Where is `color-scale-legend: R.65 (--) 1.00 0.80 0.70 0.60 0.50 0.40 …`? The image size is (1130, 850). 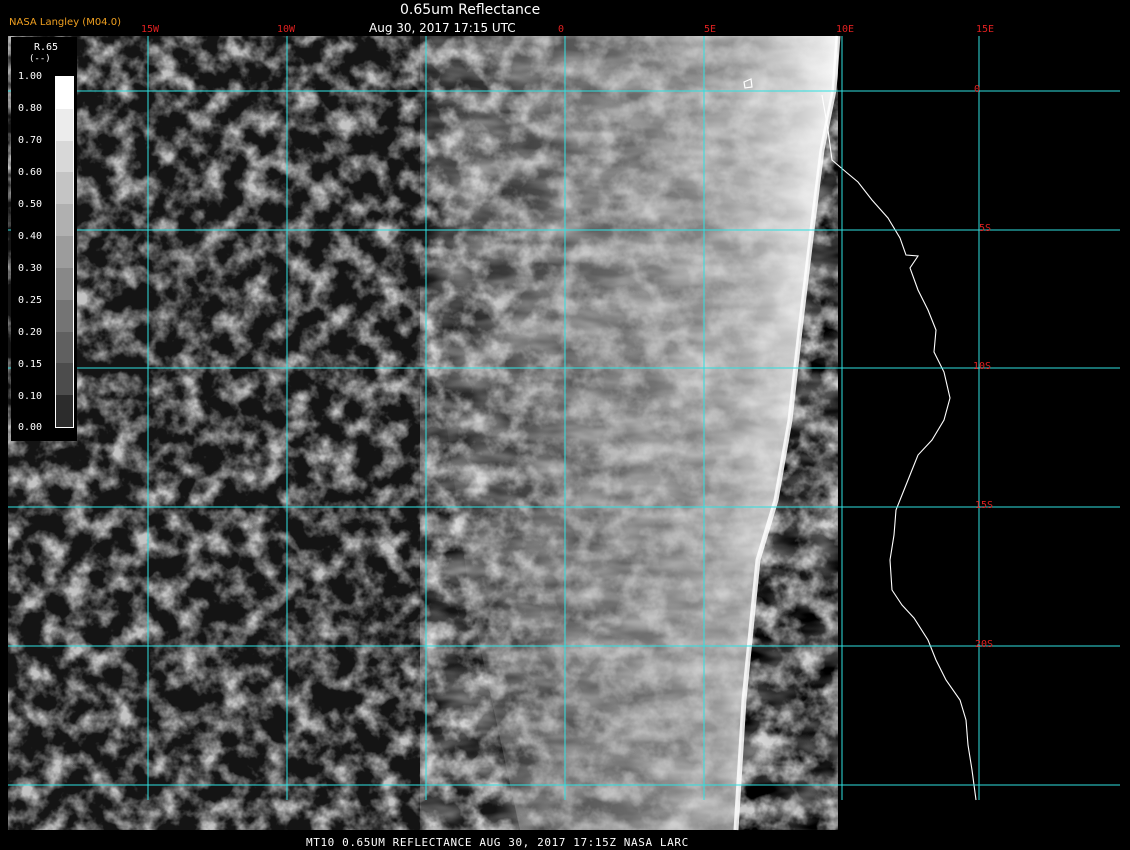 color-scale-legend: R.65 (--) 1.00 0.80 0.70 0.60 0.50 0.40 … is located at coordinates (44, 239).